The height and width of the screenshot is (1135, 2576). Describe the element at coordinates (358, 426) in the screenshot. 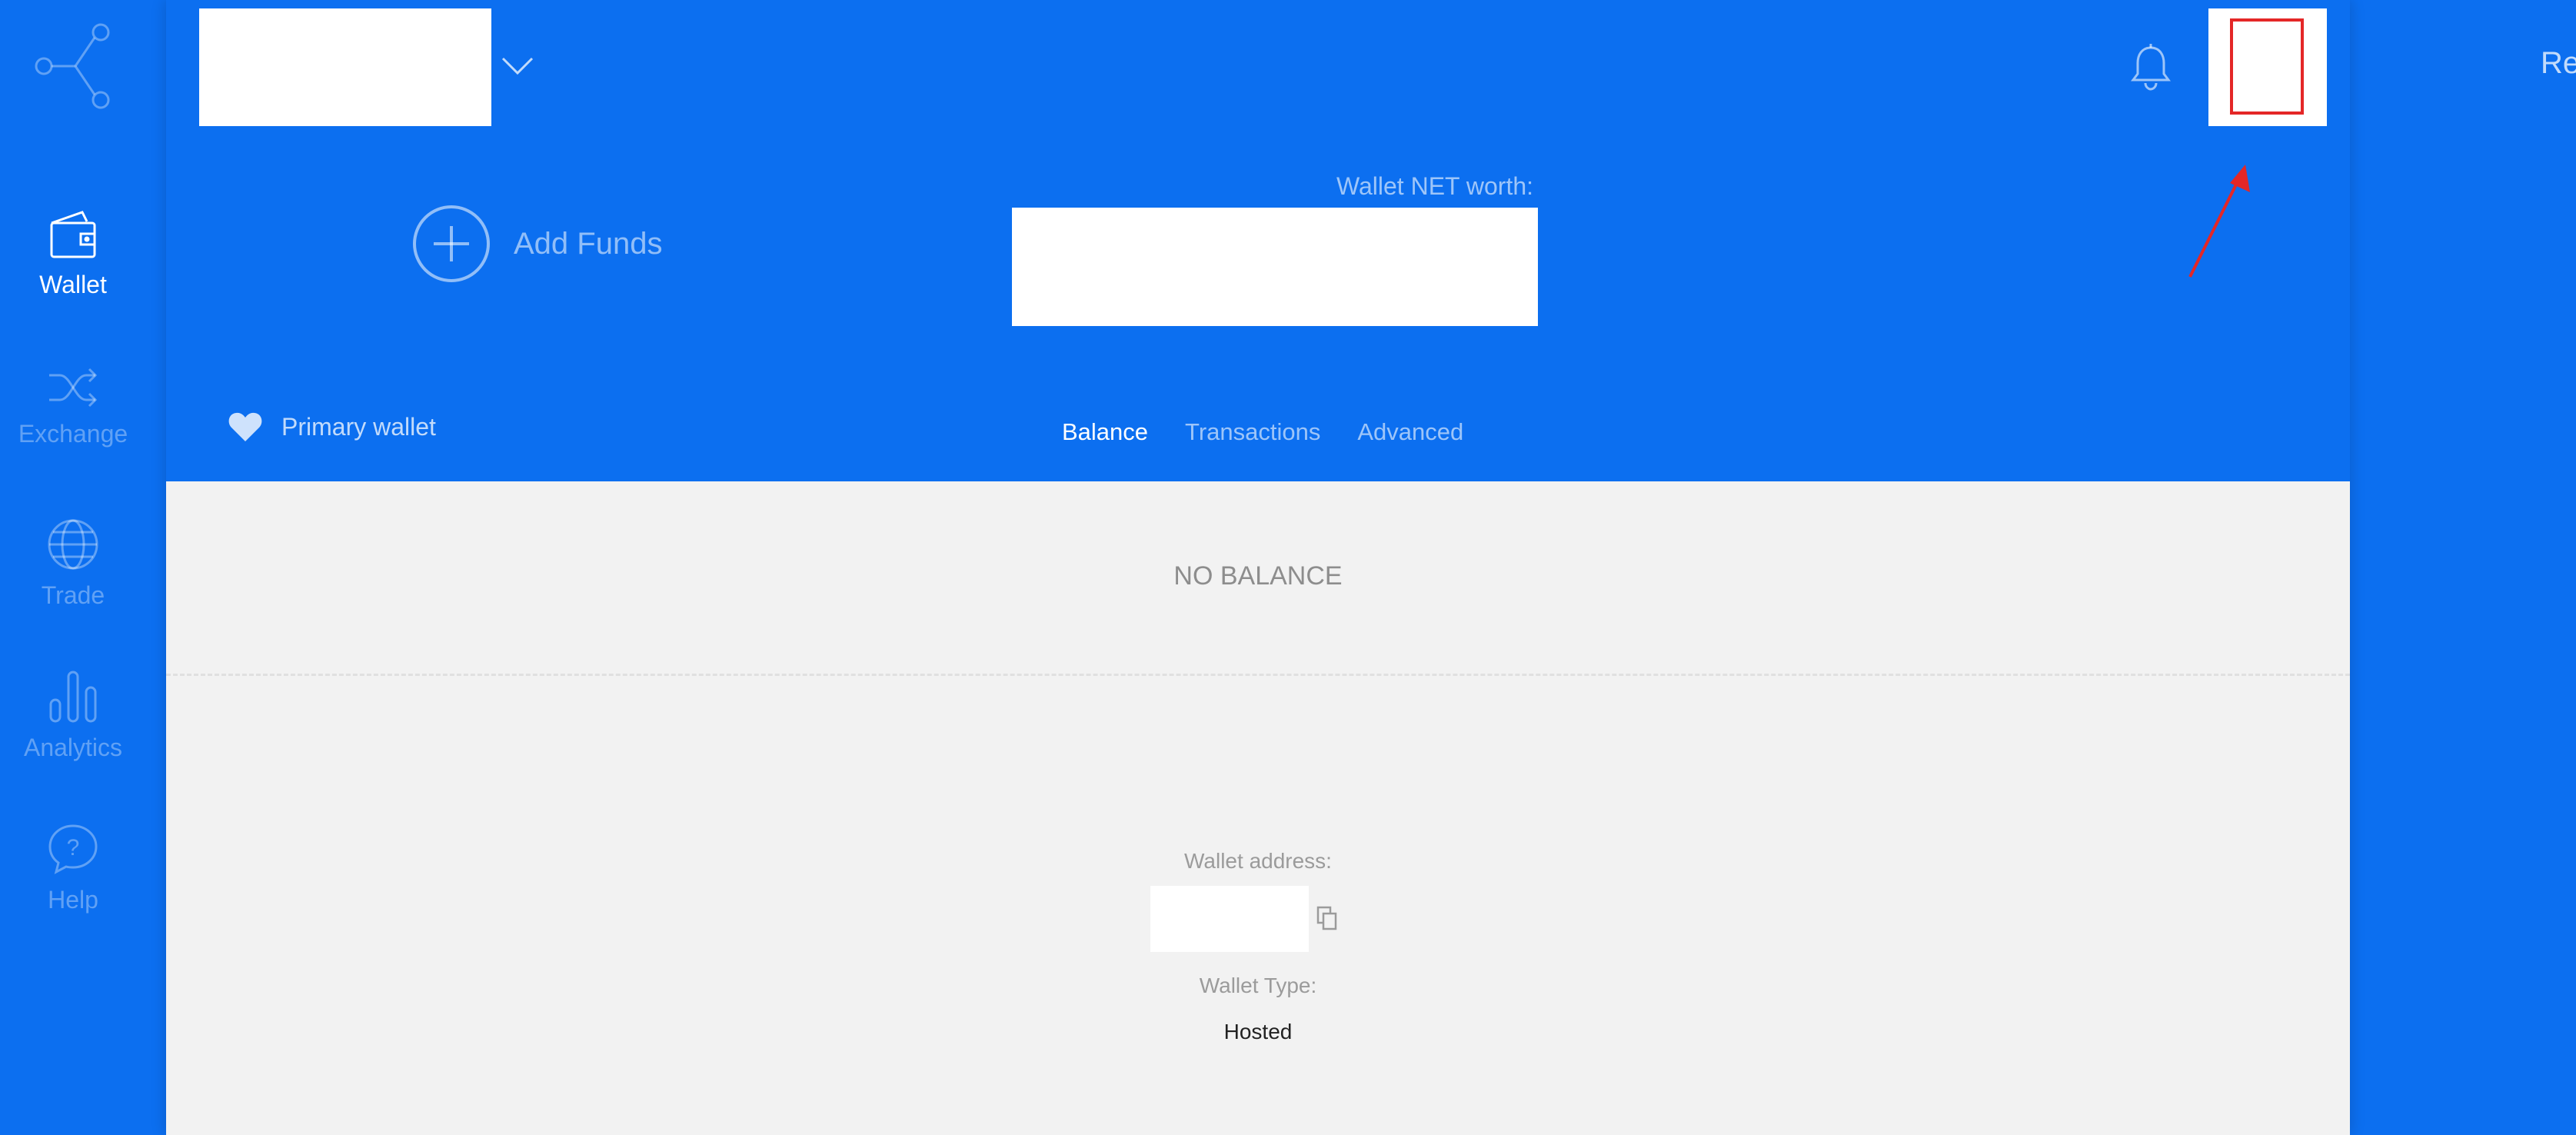

I see `primary-wallet-label: Primary wallet` at that location.